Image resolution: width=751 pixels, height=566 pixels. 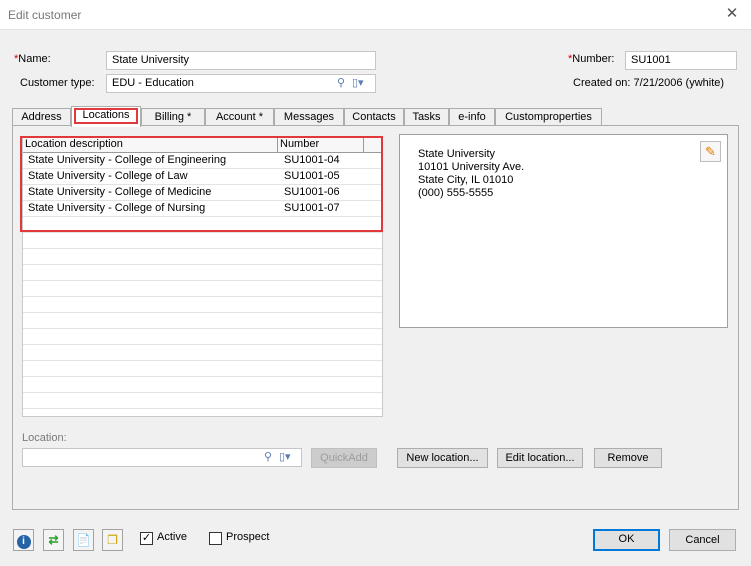 What do you see at coordinates (106, 116) in the screenshot?
I see `tab-locations: Locations` at bounding box center [106, 116].